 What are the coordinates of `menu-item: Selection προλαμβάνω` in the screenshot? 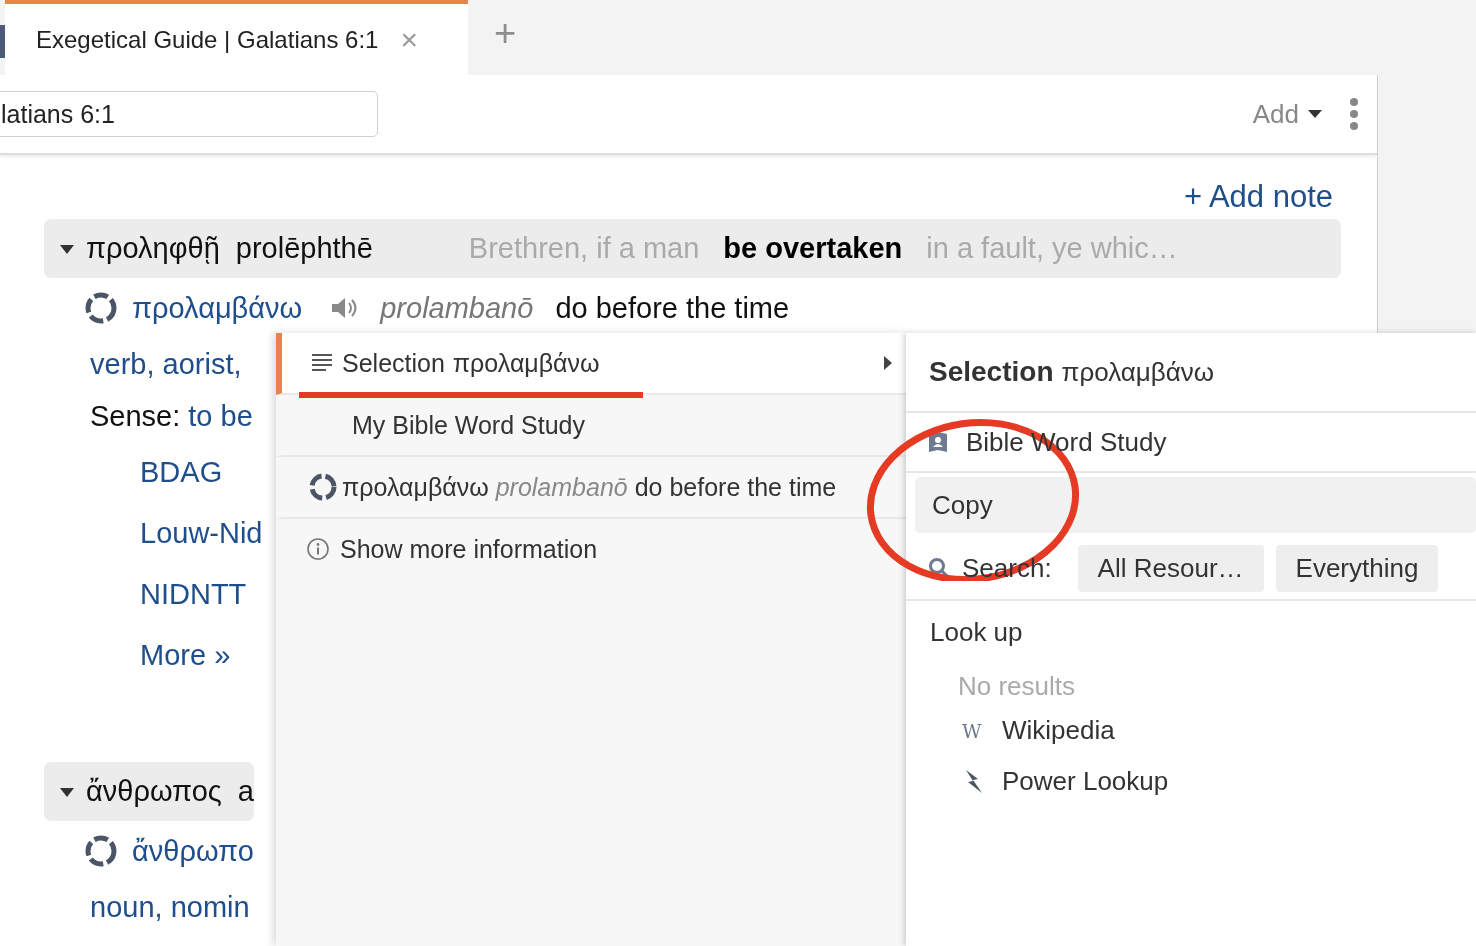 It's located at (591, 364).